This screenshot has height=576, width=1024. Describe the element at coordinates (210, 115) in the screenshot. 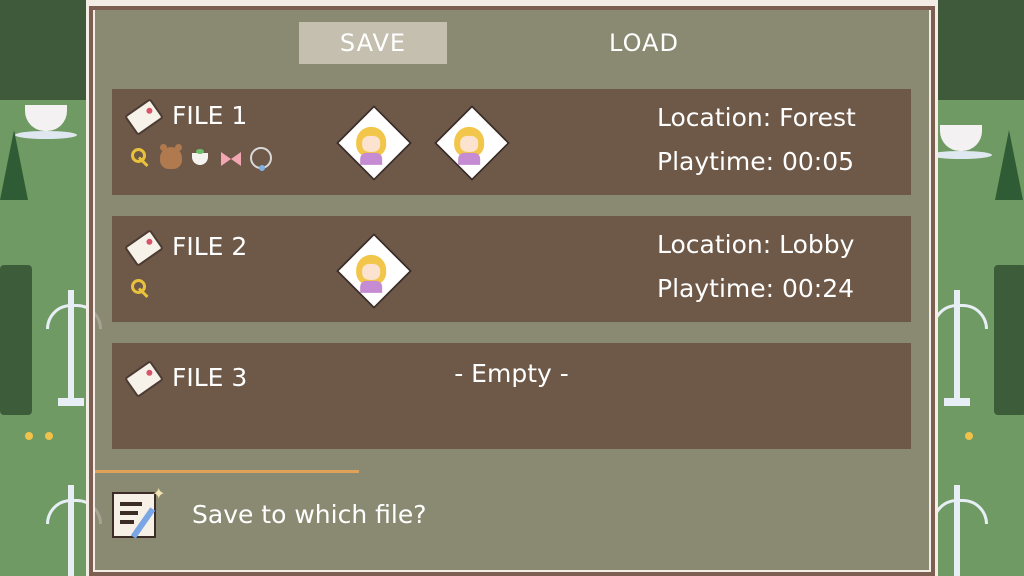

I see `slot-name: FILE 1` at that location.